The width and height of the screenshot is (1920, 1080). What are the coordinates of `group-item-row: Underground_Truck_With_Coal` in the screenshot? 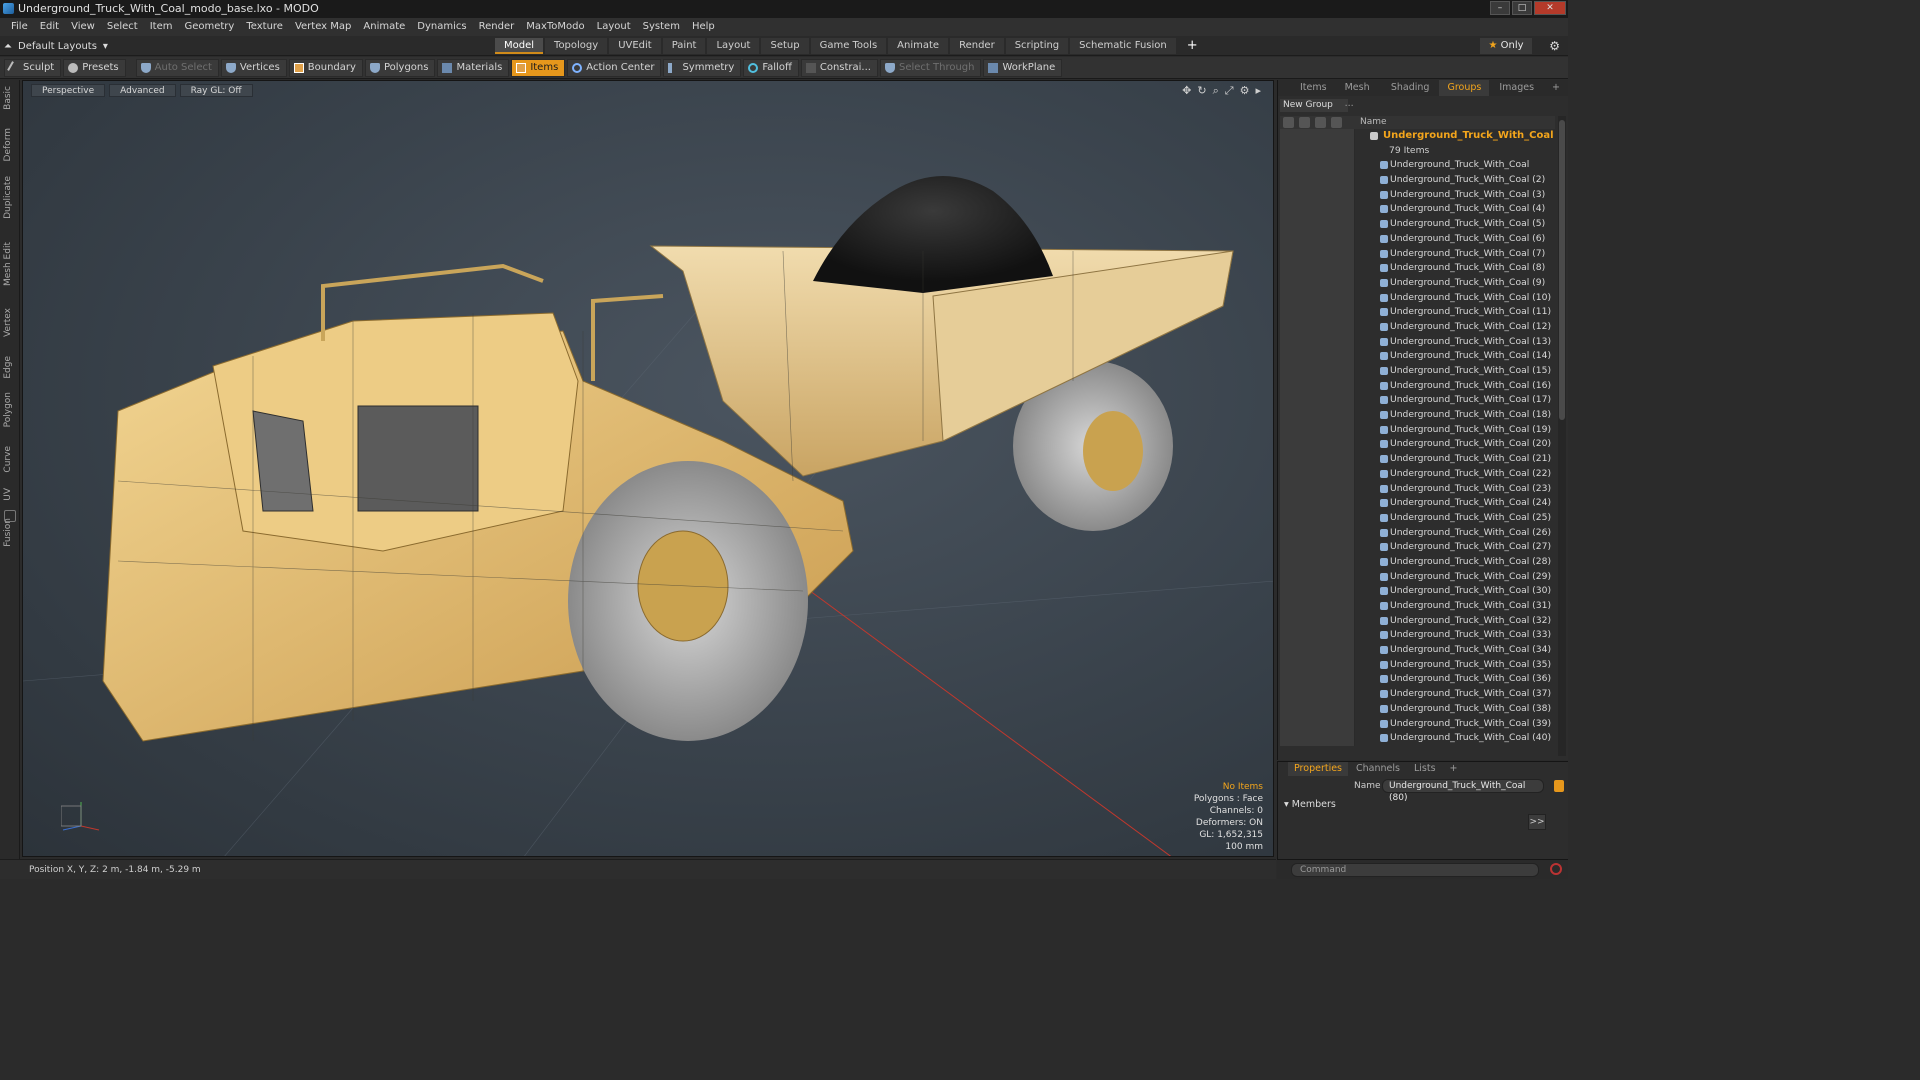 It's located at (1417, 166).